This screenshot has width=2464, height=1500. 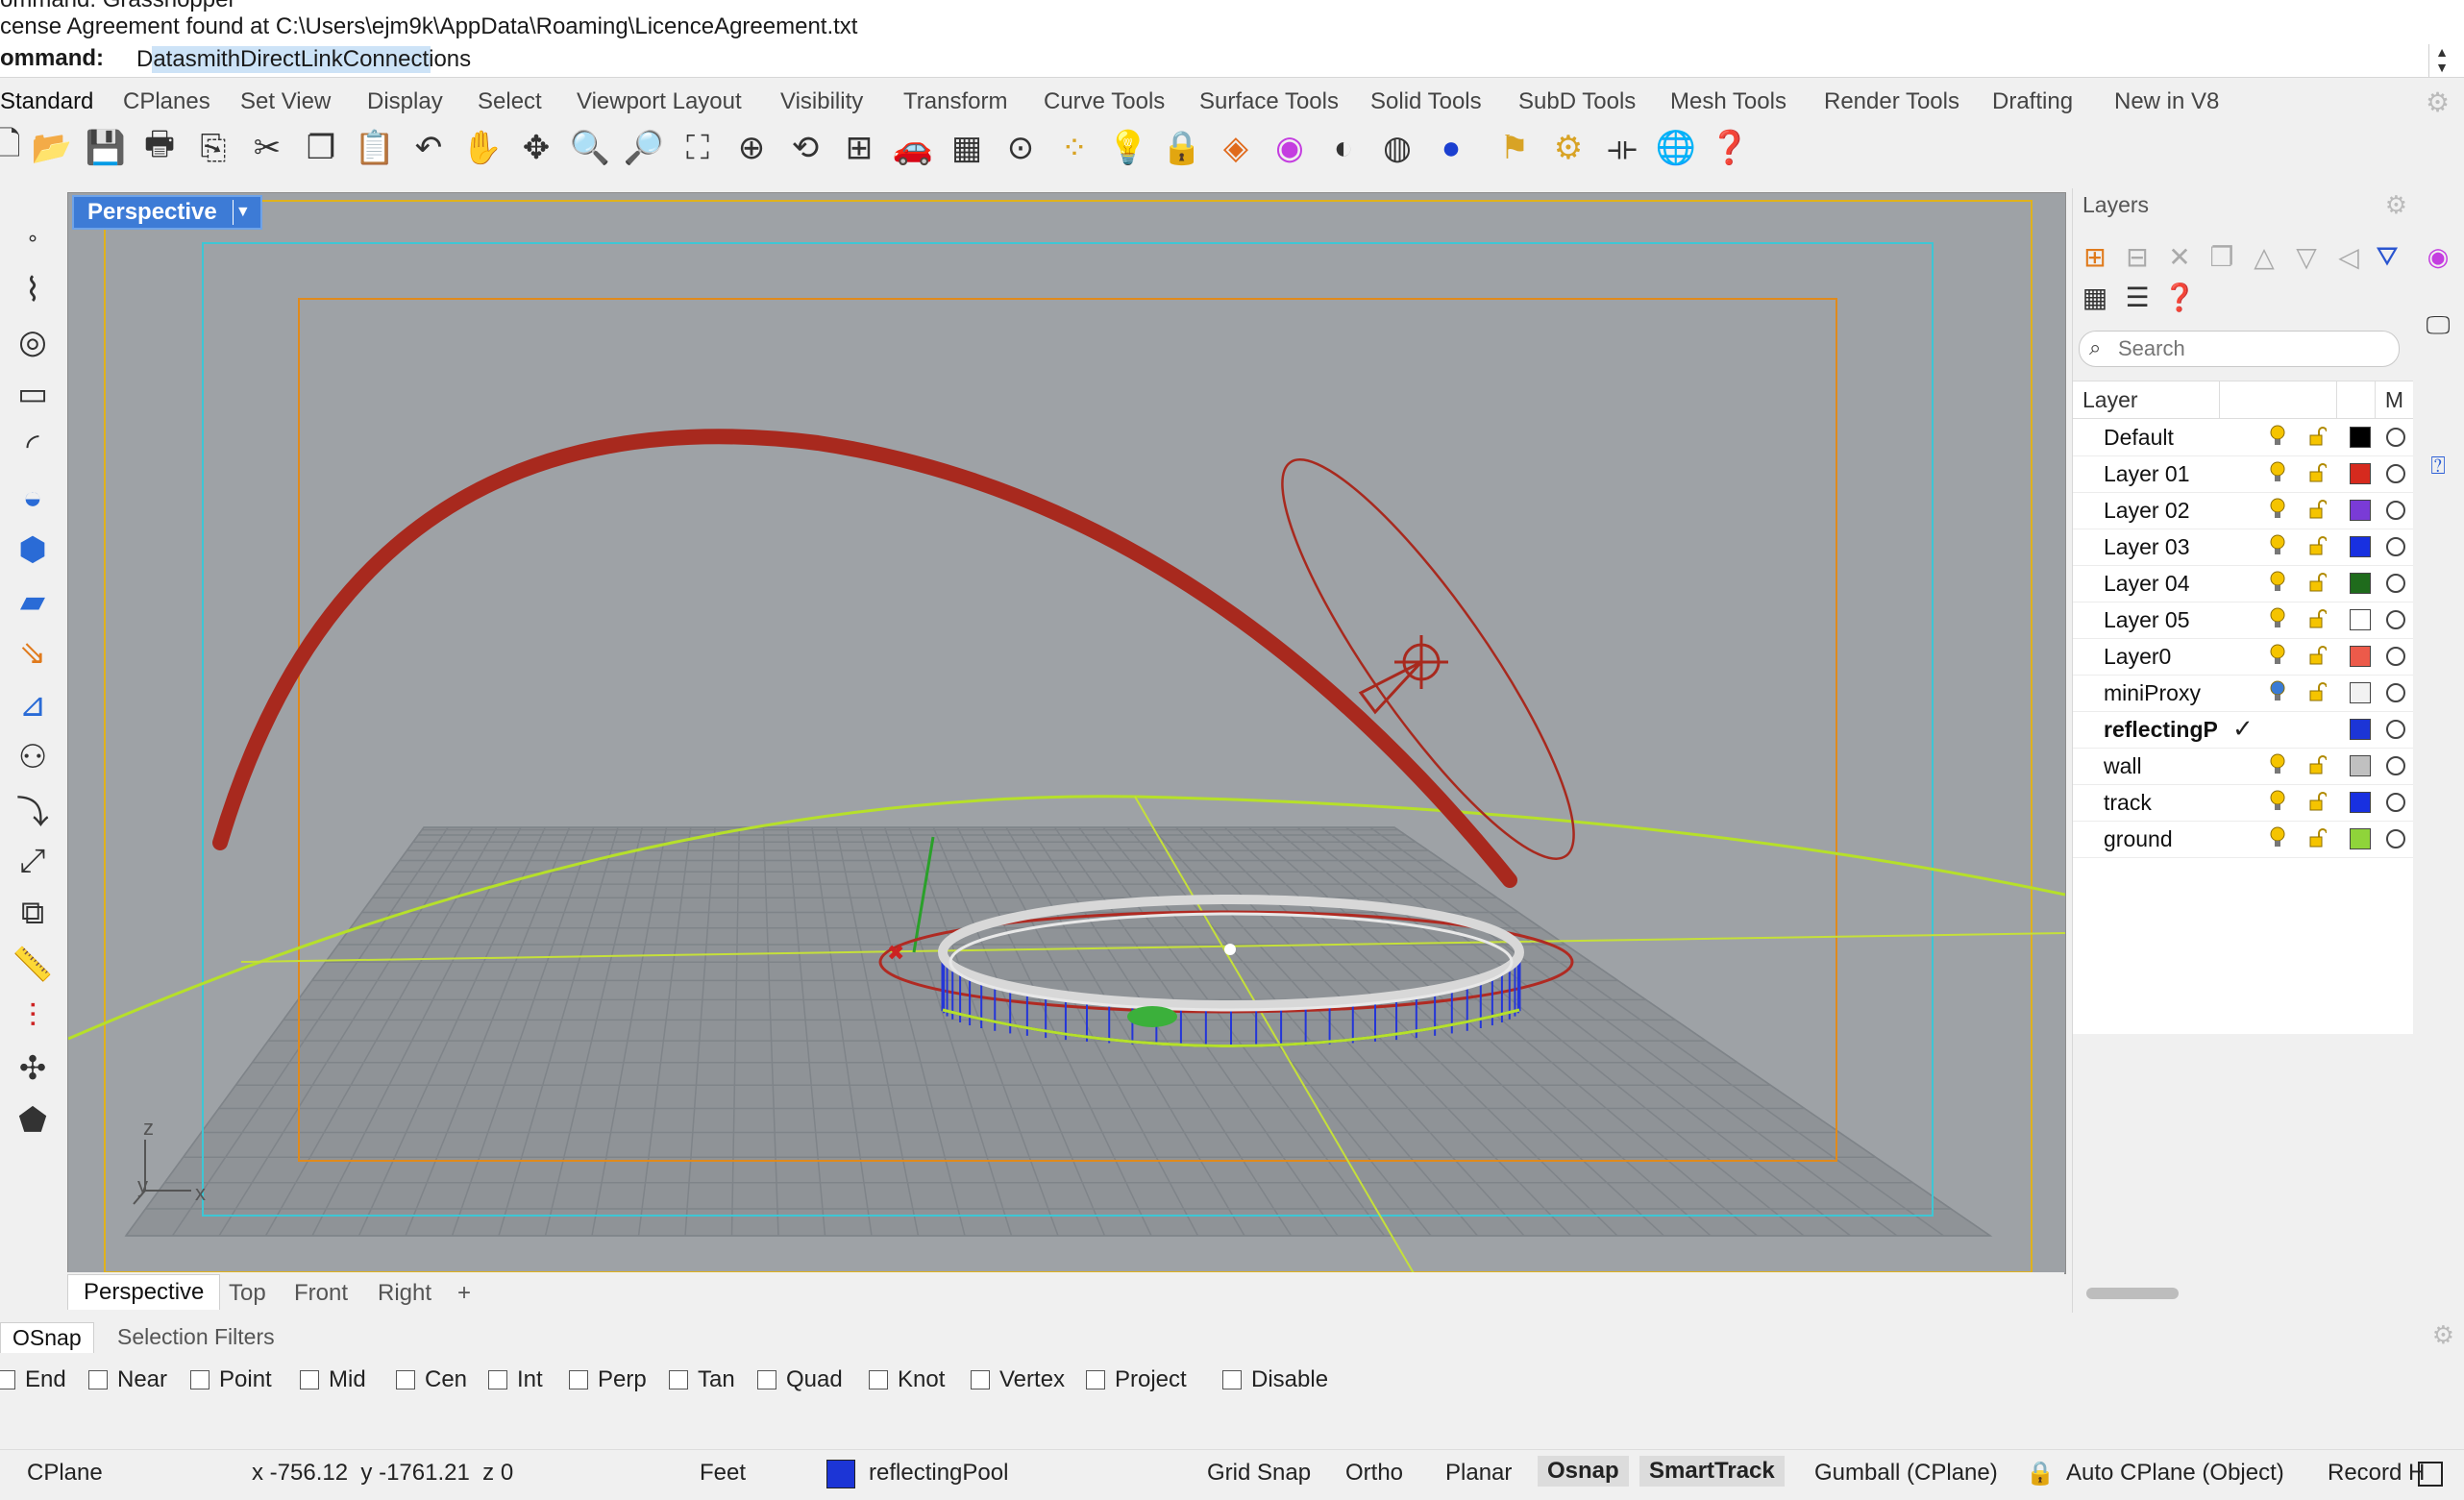 What do you see at coordinates (2376, 1473) in the screenshot?
I see `record-history-toggle: Record H` at bounding box center [2376, 1473].